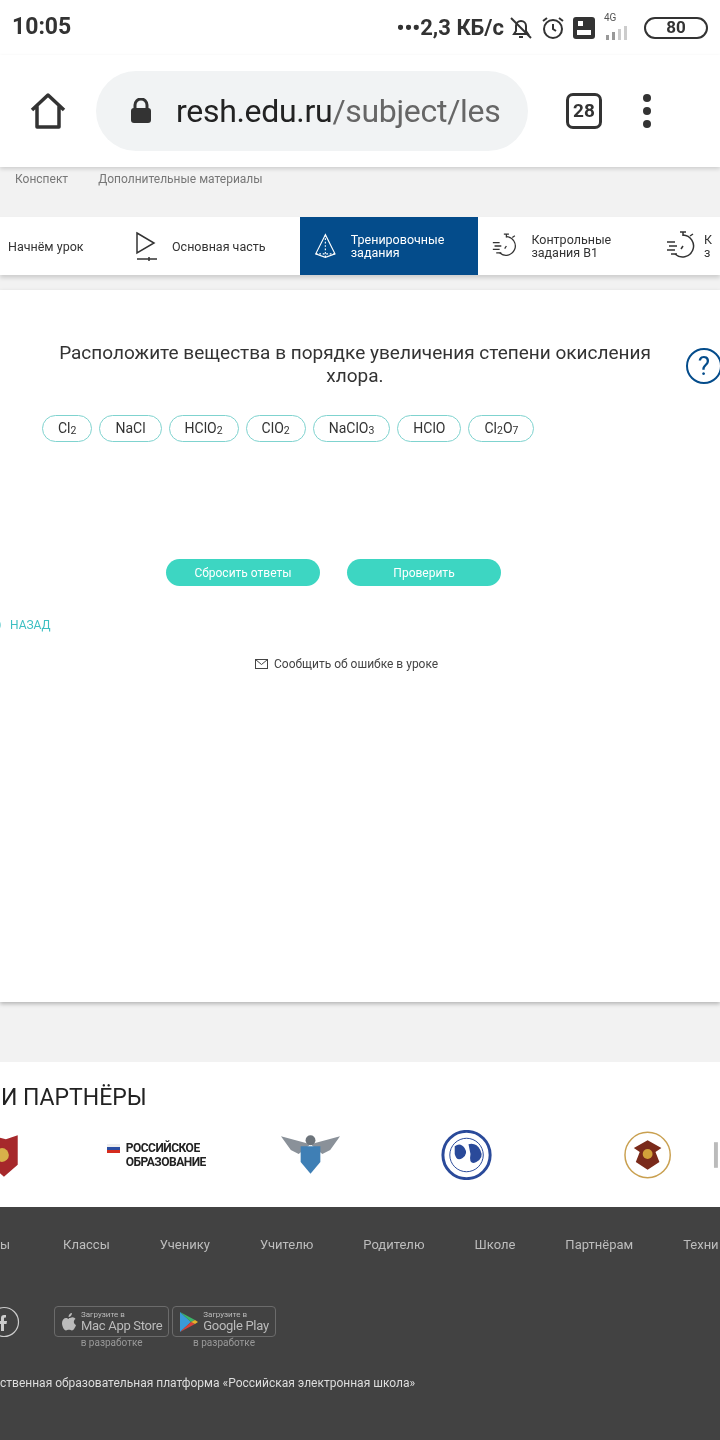 This screenshot has height=1440, width=720. I want to click on lesson-tab: Начнём урок, so click(60, 246).